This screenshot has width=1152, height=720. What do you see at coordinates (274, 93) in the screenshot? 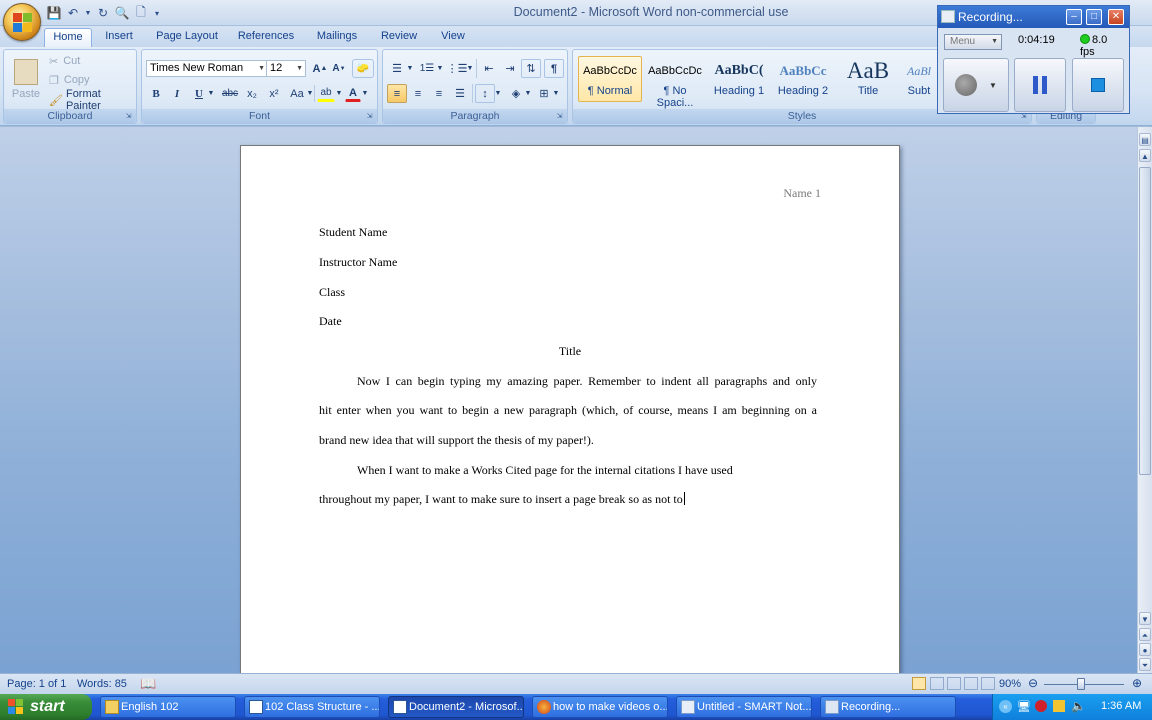
I see `superscript-button: x²` at bounding box center [274, 93].